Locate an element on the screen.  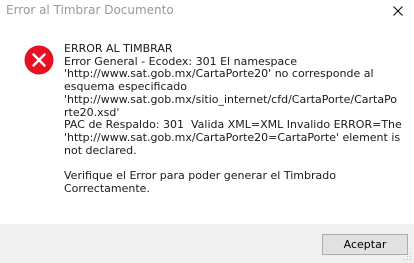
title-bar: Error al Timbrar Documento is located at coordinates (207, 11).